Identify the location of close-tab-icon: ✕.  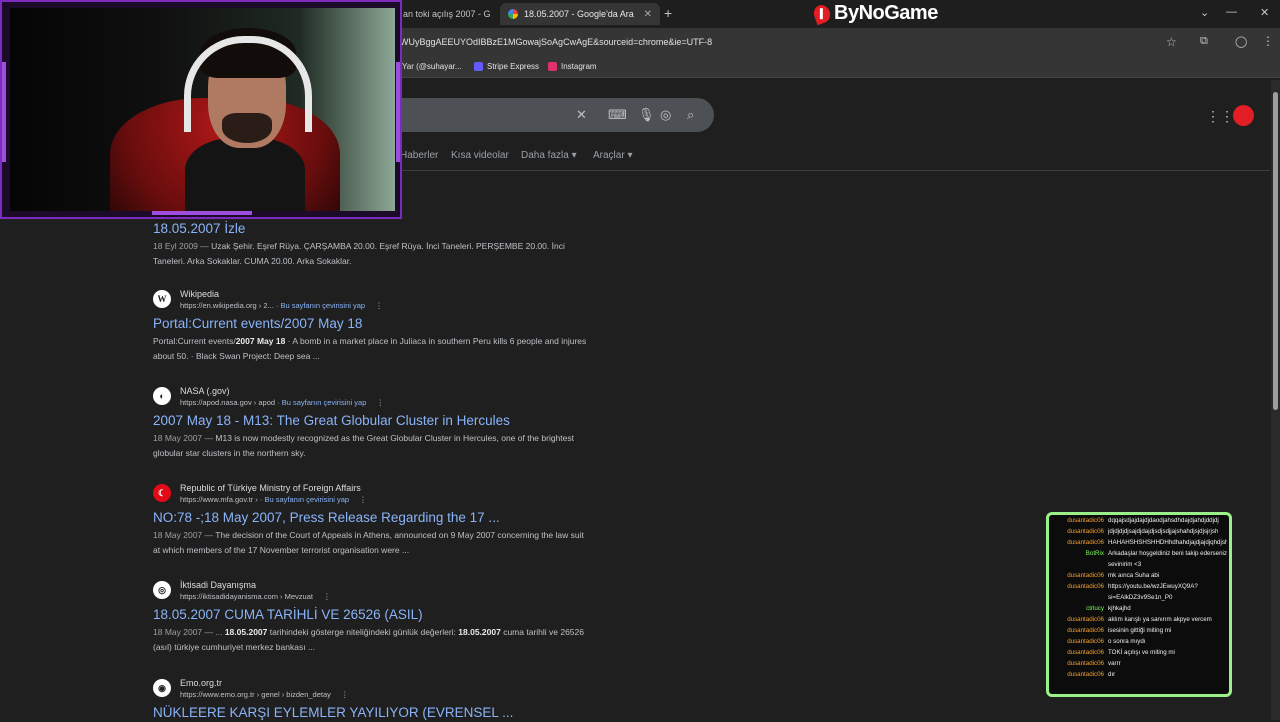
(648, 14).